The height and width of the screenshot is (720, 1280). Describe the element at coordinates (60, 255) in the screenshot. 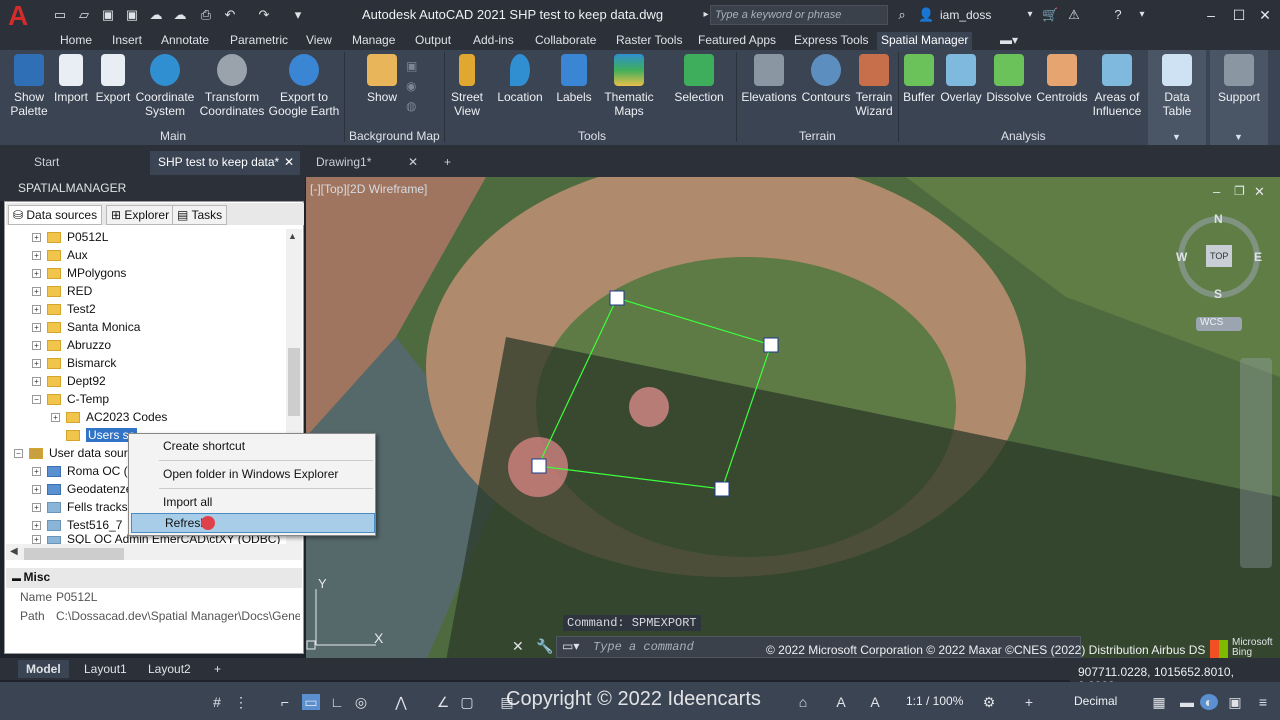

I see `tree-item: + Aux` at that location.